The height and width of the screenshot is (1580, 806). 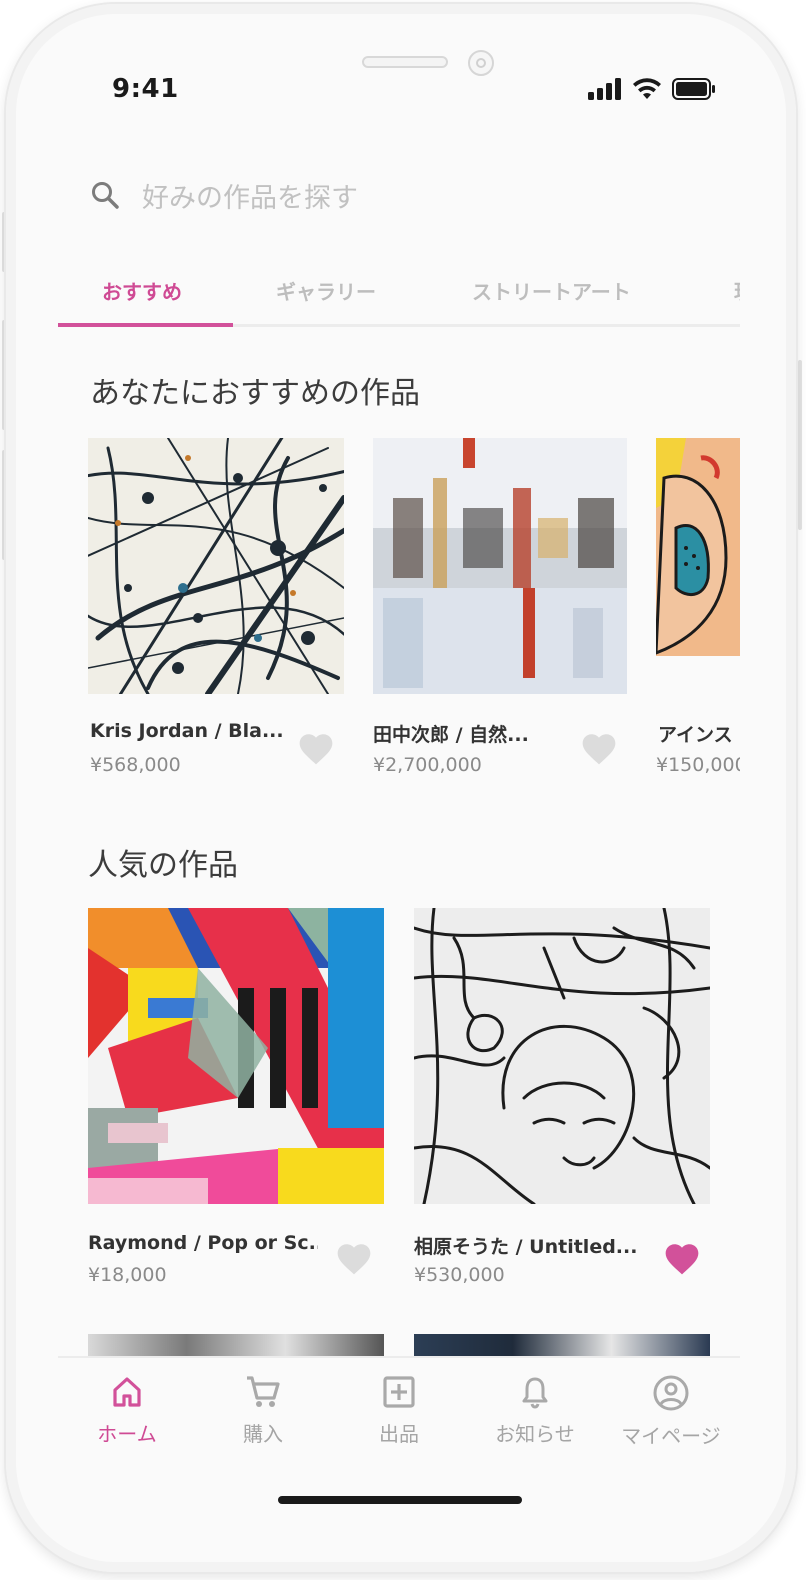 What do you see at coordinates (145, 89) in the screenshot?
I see `status-time: 9:41` at bounding box center [145, 89].